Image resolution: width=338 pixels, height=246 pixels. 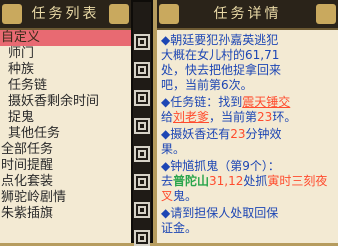 I want to click on task-list-item: 其他任务, so click(x=65, y=134).